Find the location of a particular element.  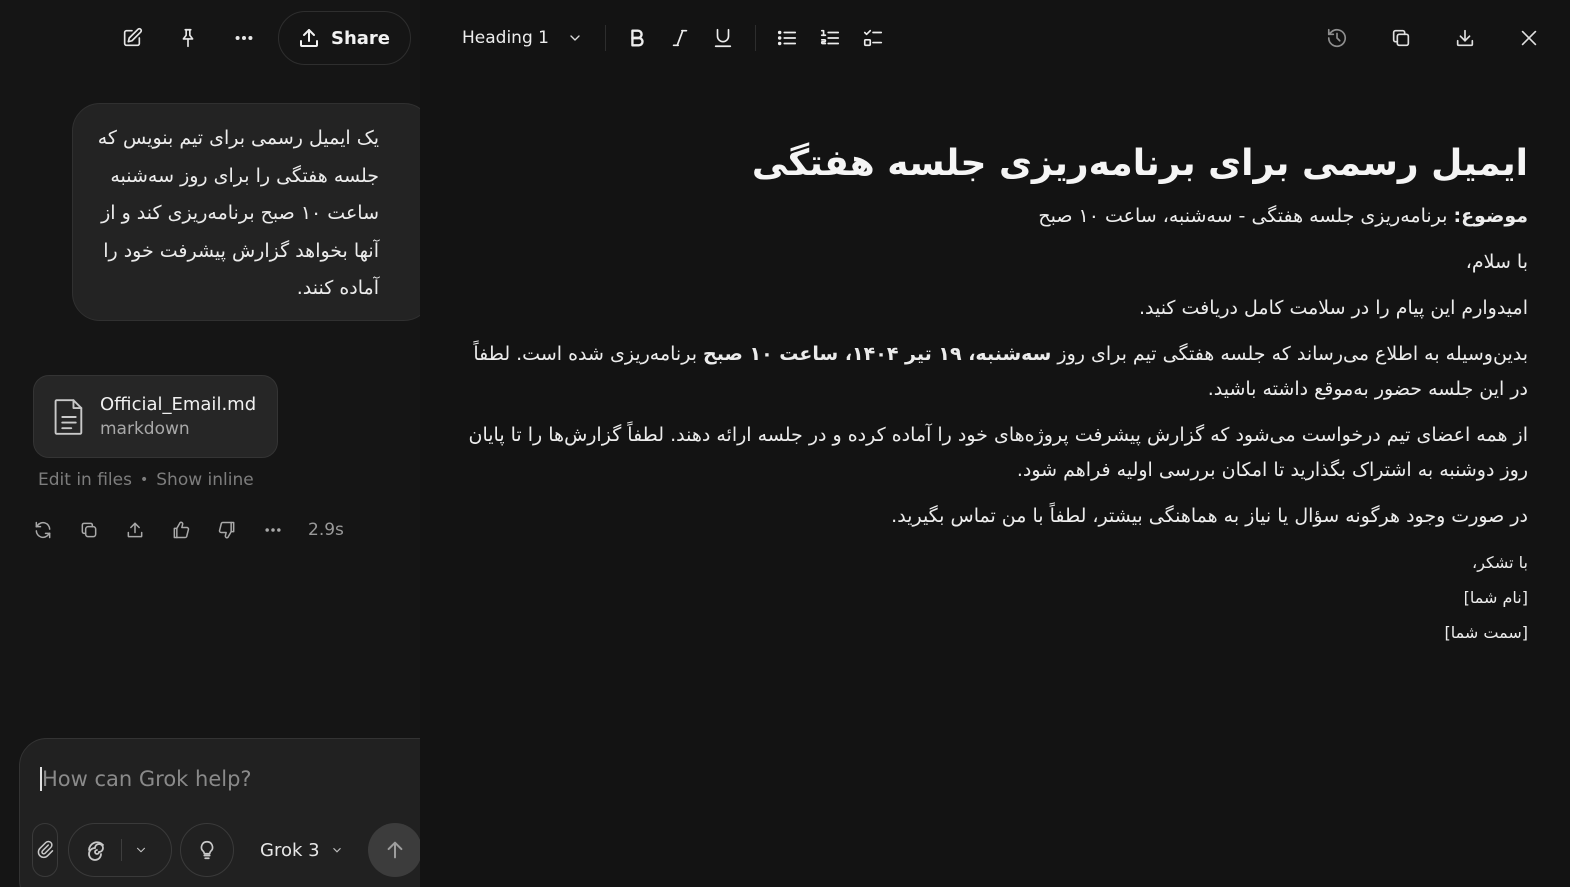

close-icon is located at coordinates (1528, 38).